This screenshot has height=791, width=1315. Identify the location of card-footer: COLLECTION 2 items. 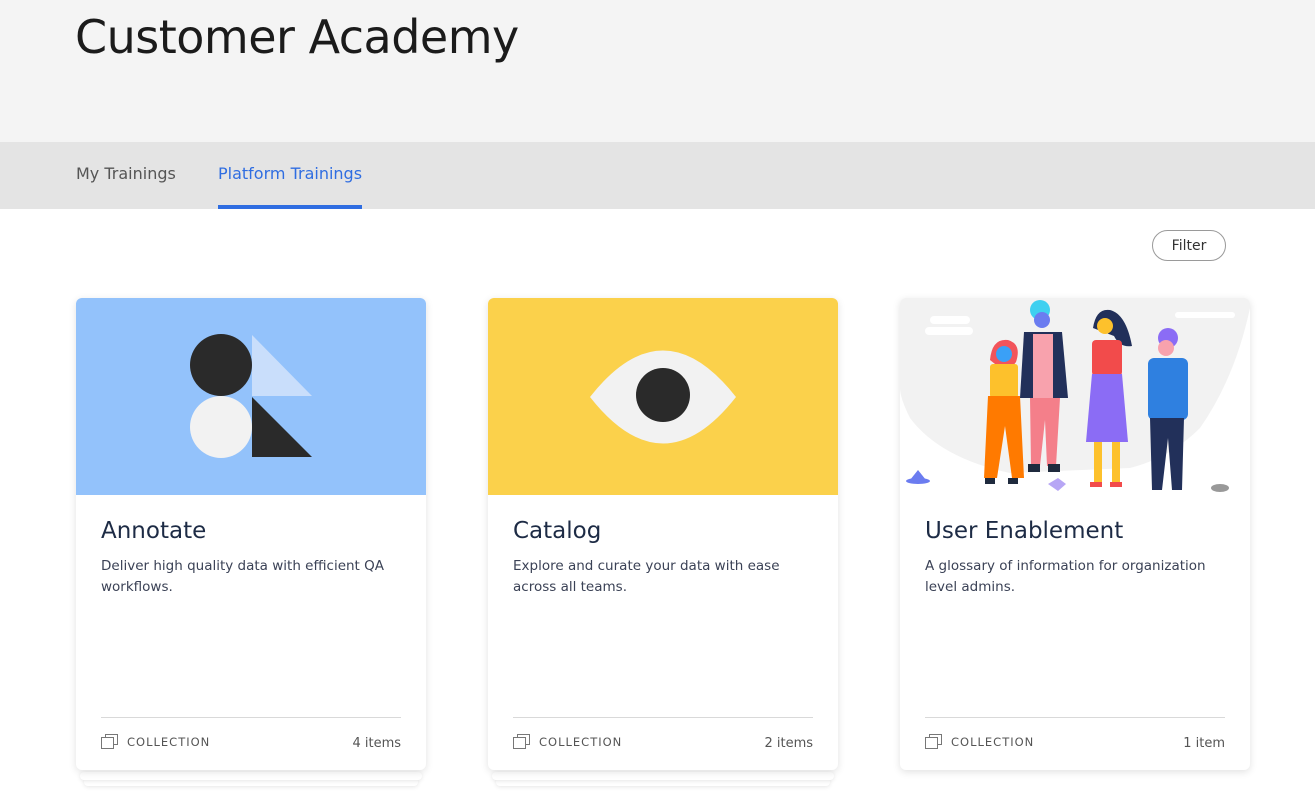
(663, 743).